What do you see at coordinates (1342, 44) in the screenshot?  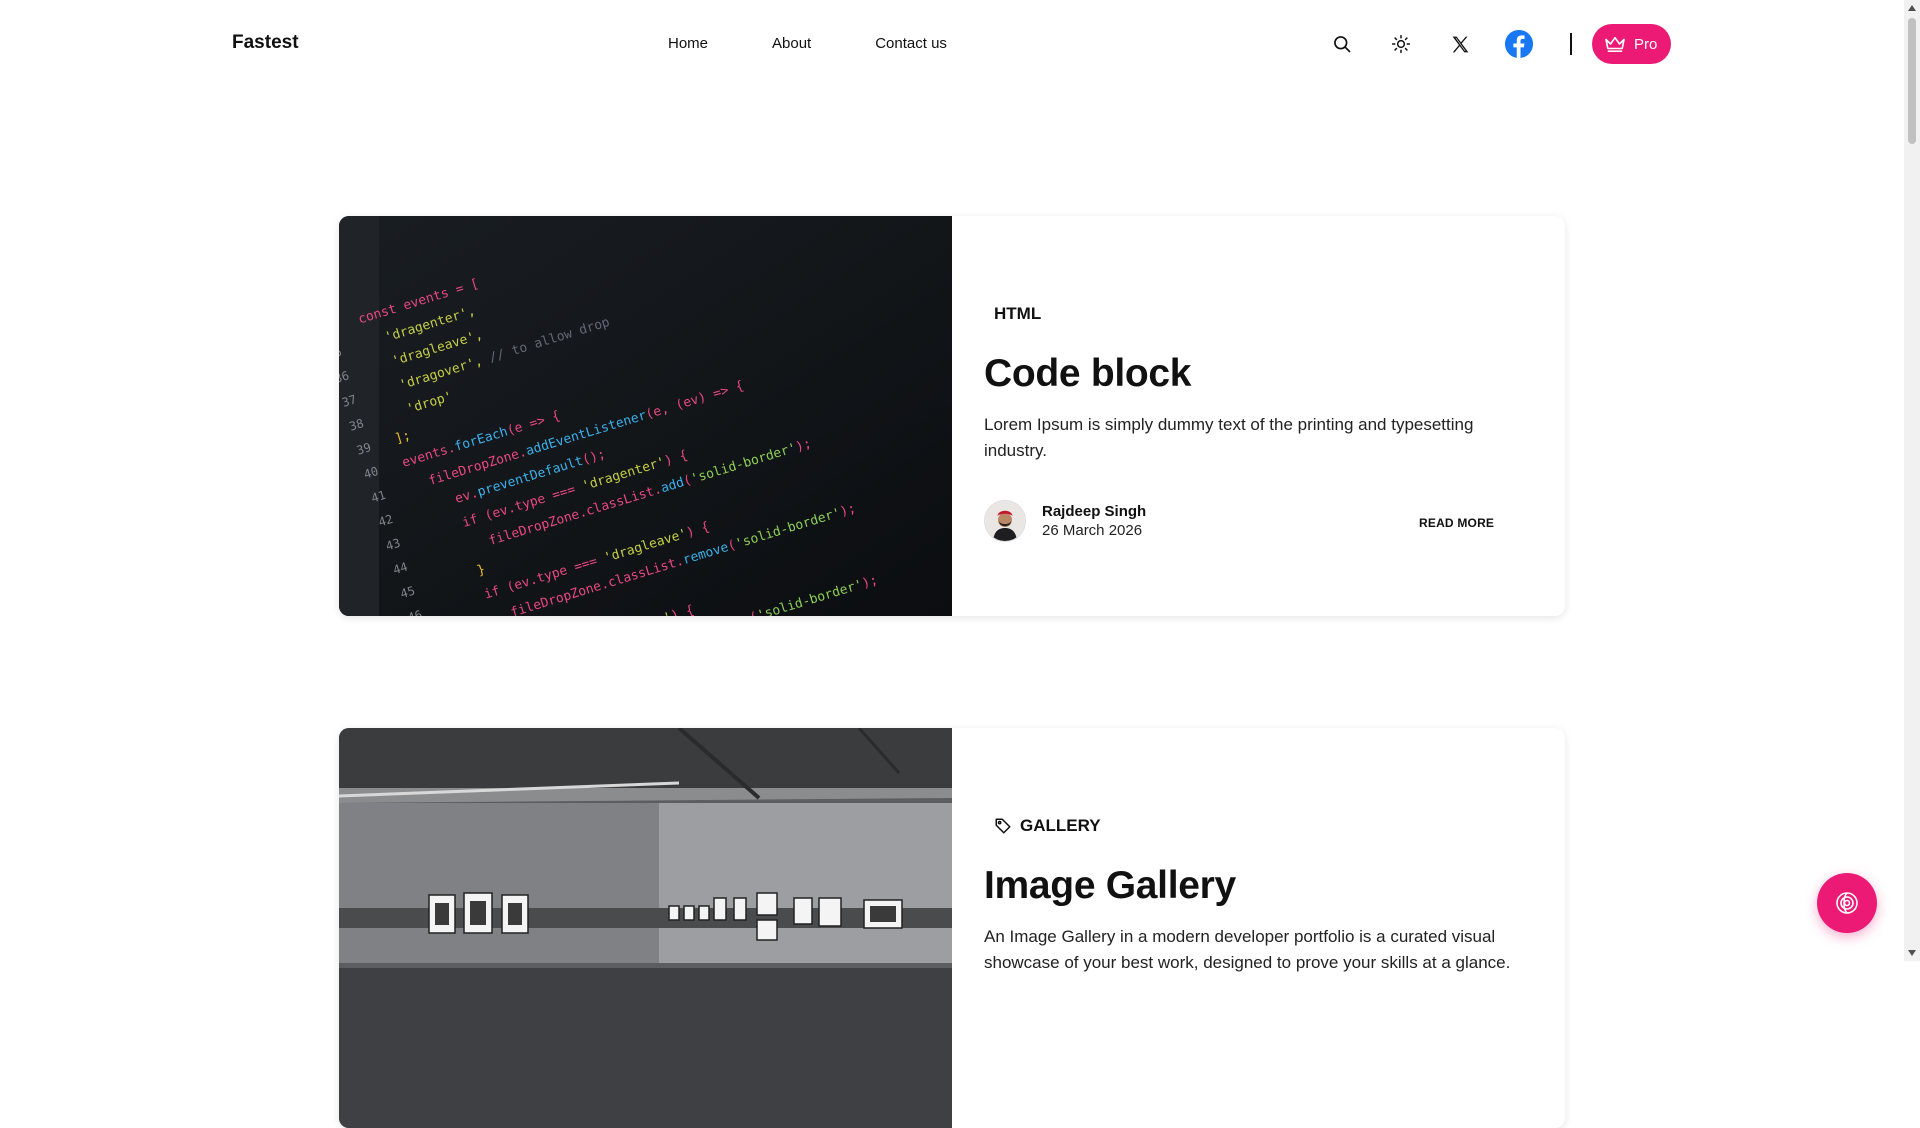 I see `search-icon` at bounding box center [1342, 44].